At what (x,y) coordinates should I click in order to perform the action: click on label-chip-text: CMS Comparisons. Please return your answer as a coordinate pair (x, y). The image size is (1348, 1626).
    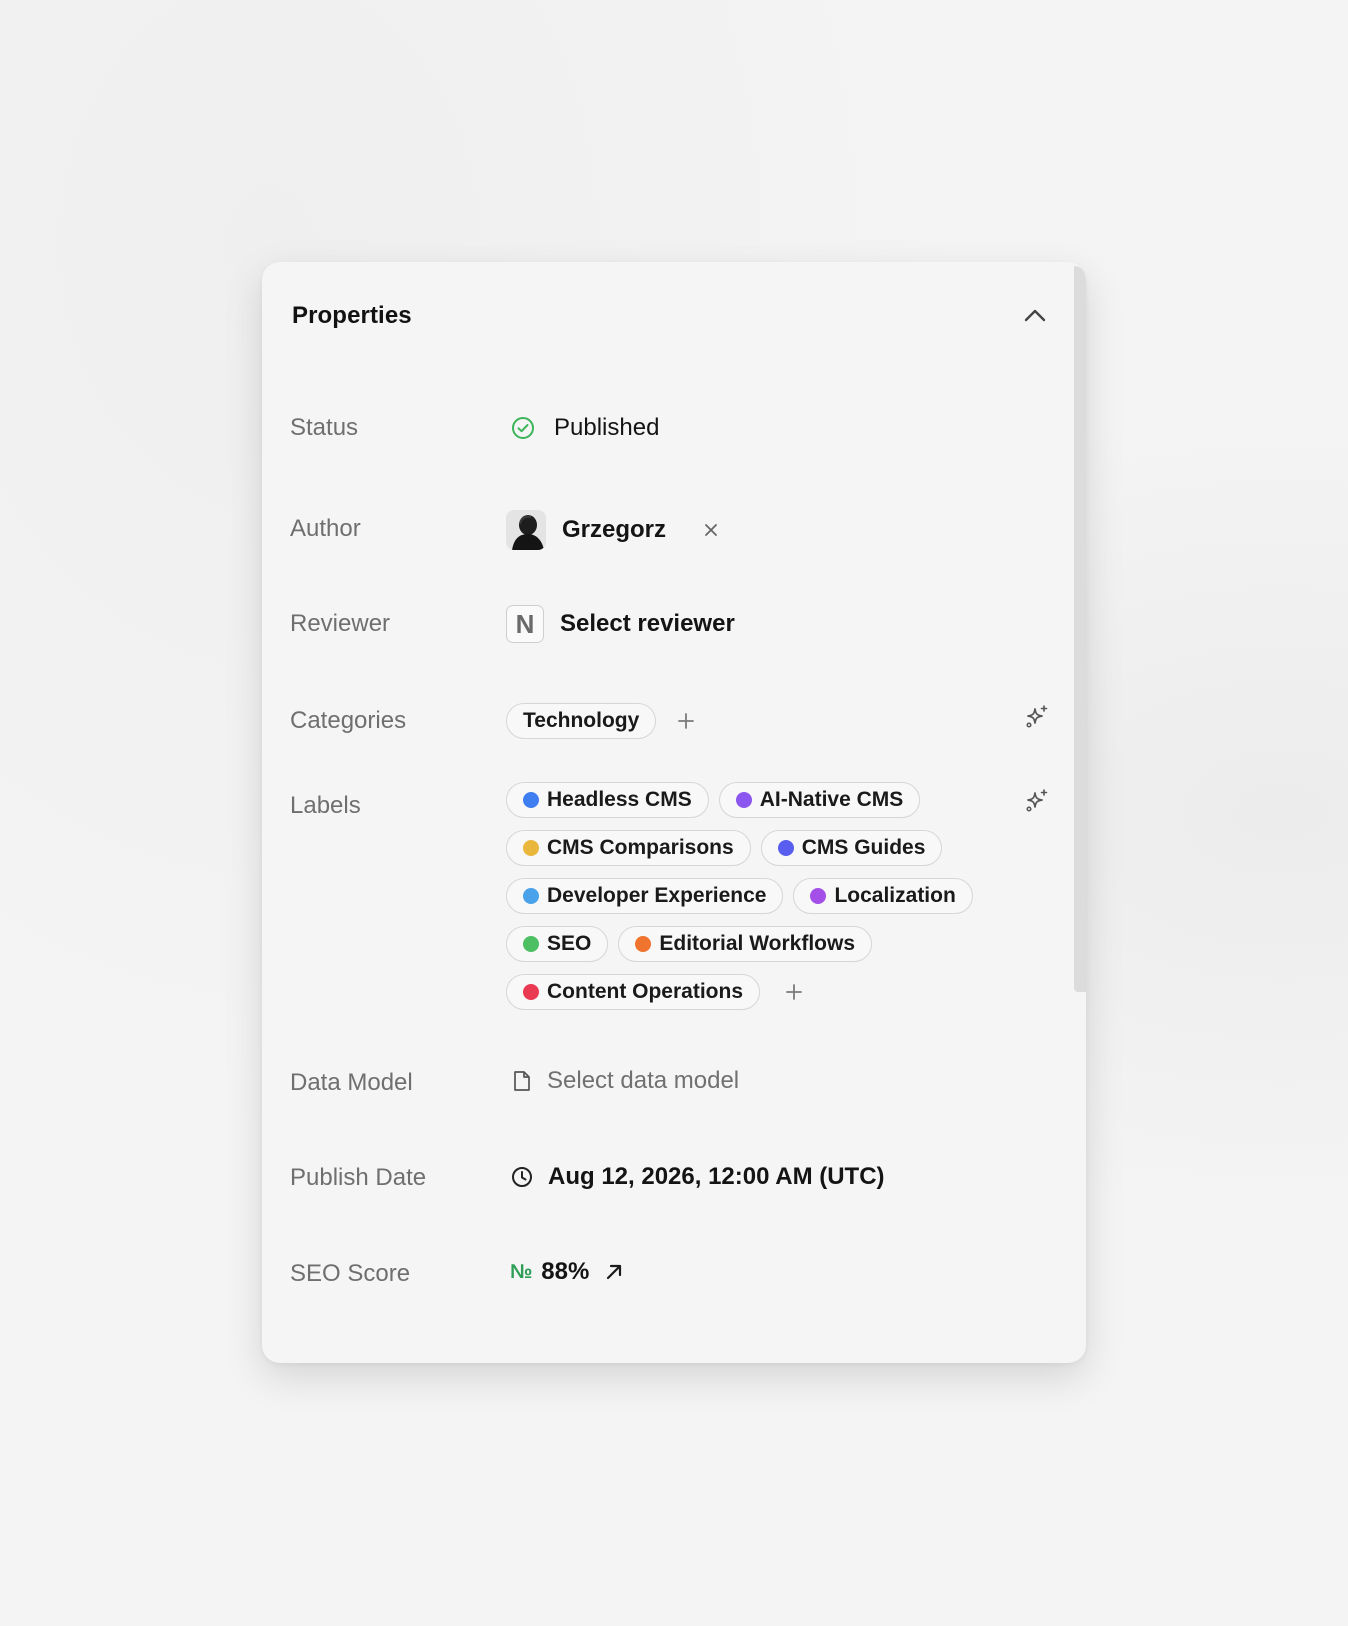
    Looking at the image, I should click on (640, 847).